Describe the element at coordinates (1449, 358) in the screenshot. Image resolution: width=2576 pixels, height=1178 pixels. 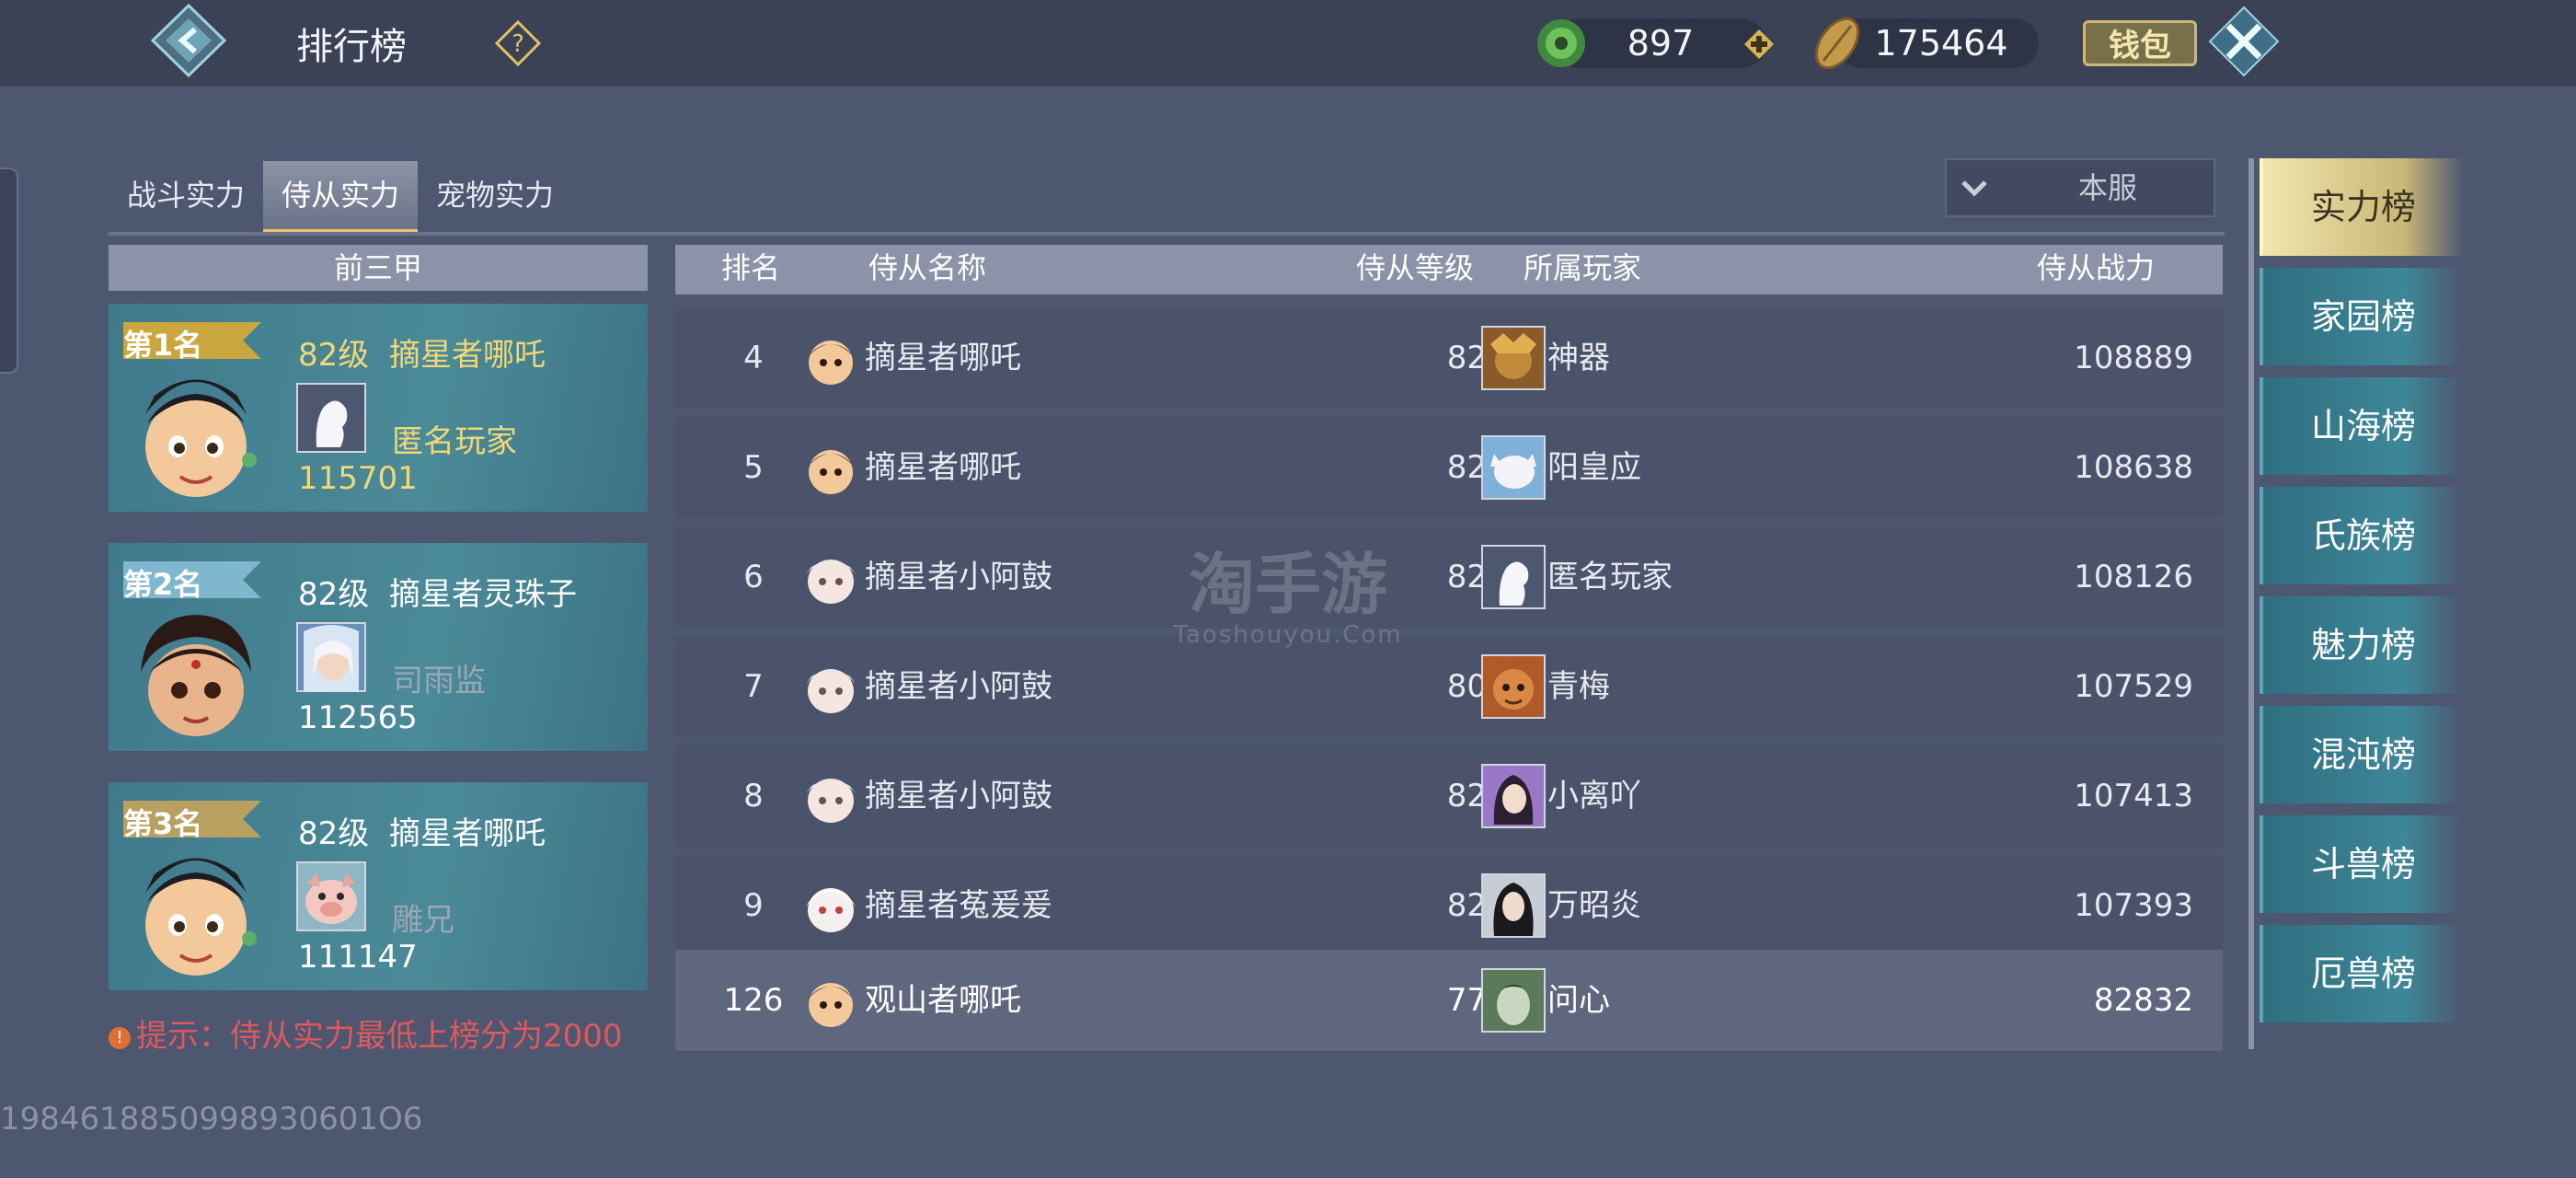
I see `table-row: 4 摘星者哪吒 82级 神器 108889` at that location.